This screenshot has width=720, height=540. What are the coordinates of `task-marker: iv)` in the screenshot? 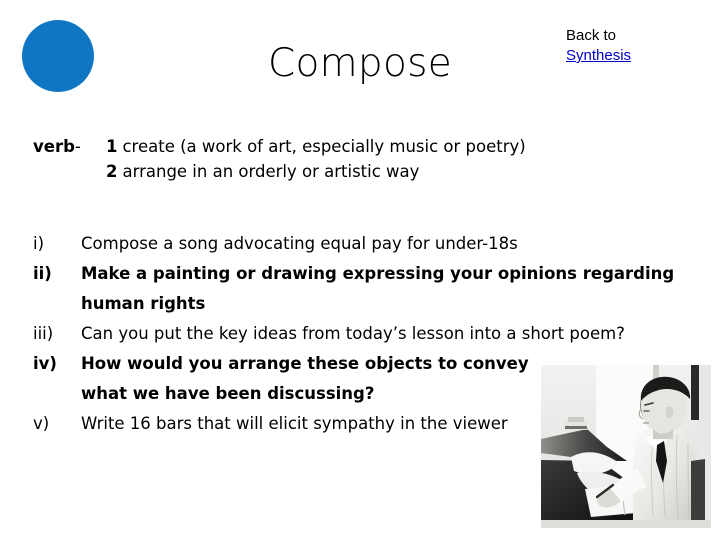 It's located at (45, 363).